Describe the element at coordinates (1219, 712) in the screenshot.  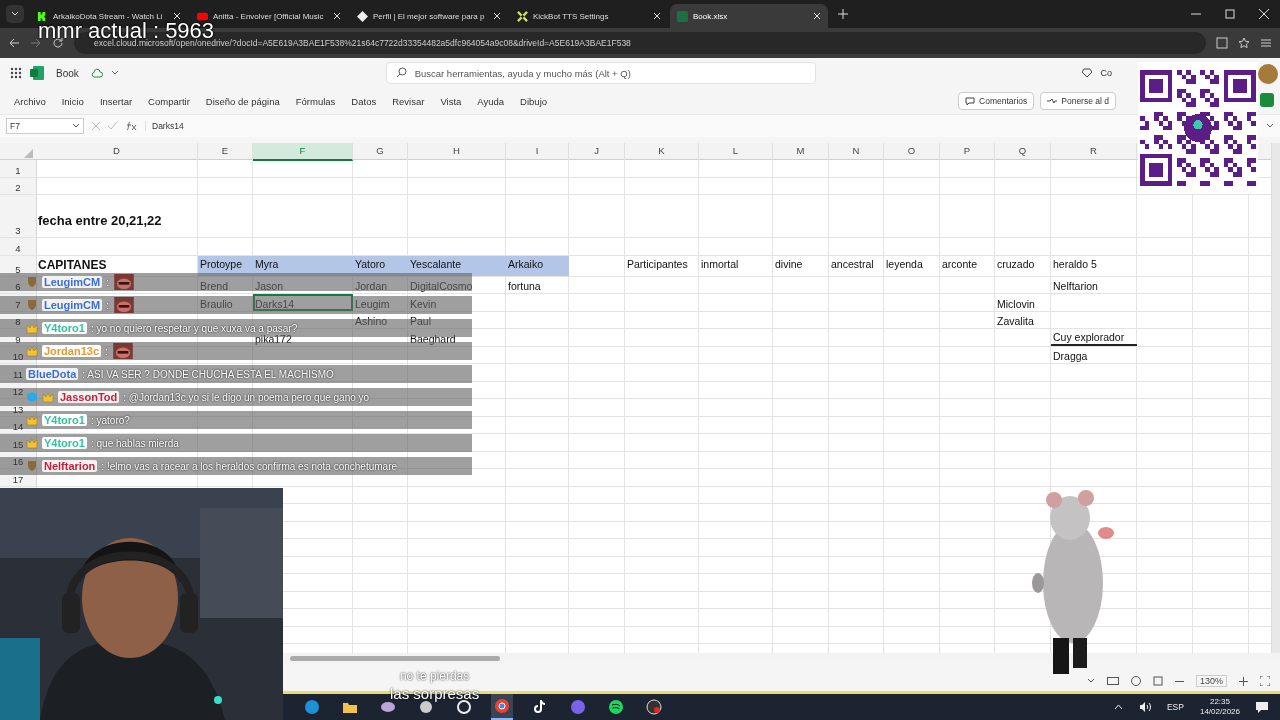
I see `clock-date: 14/02/2026` at that location.